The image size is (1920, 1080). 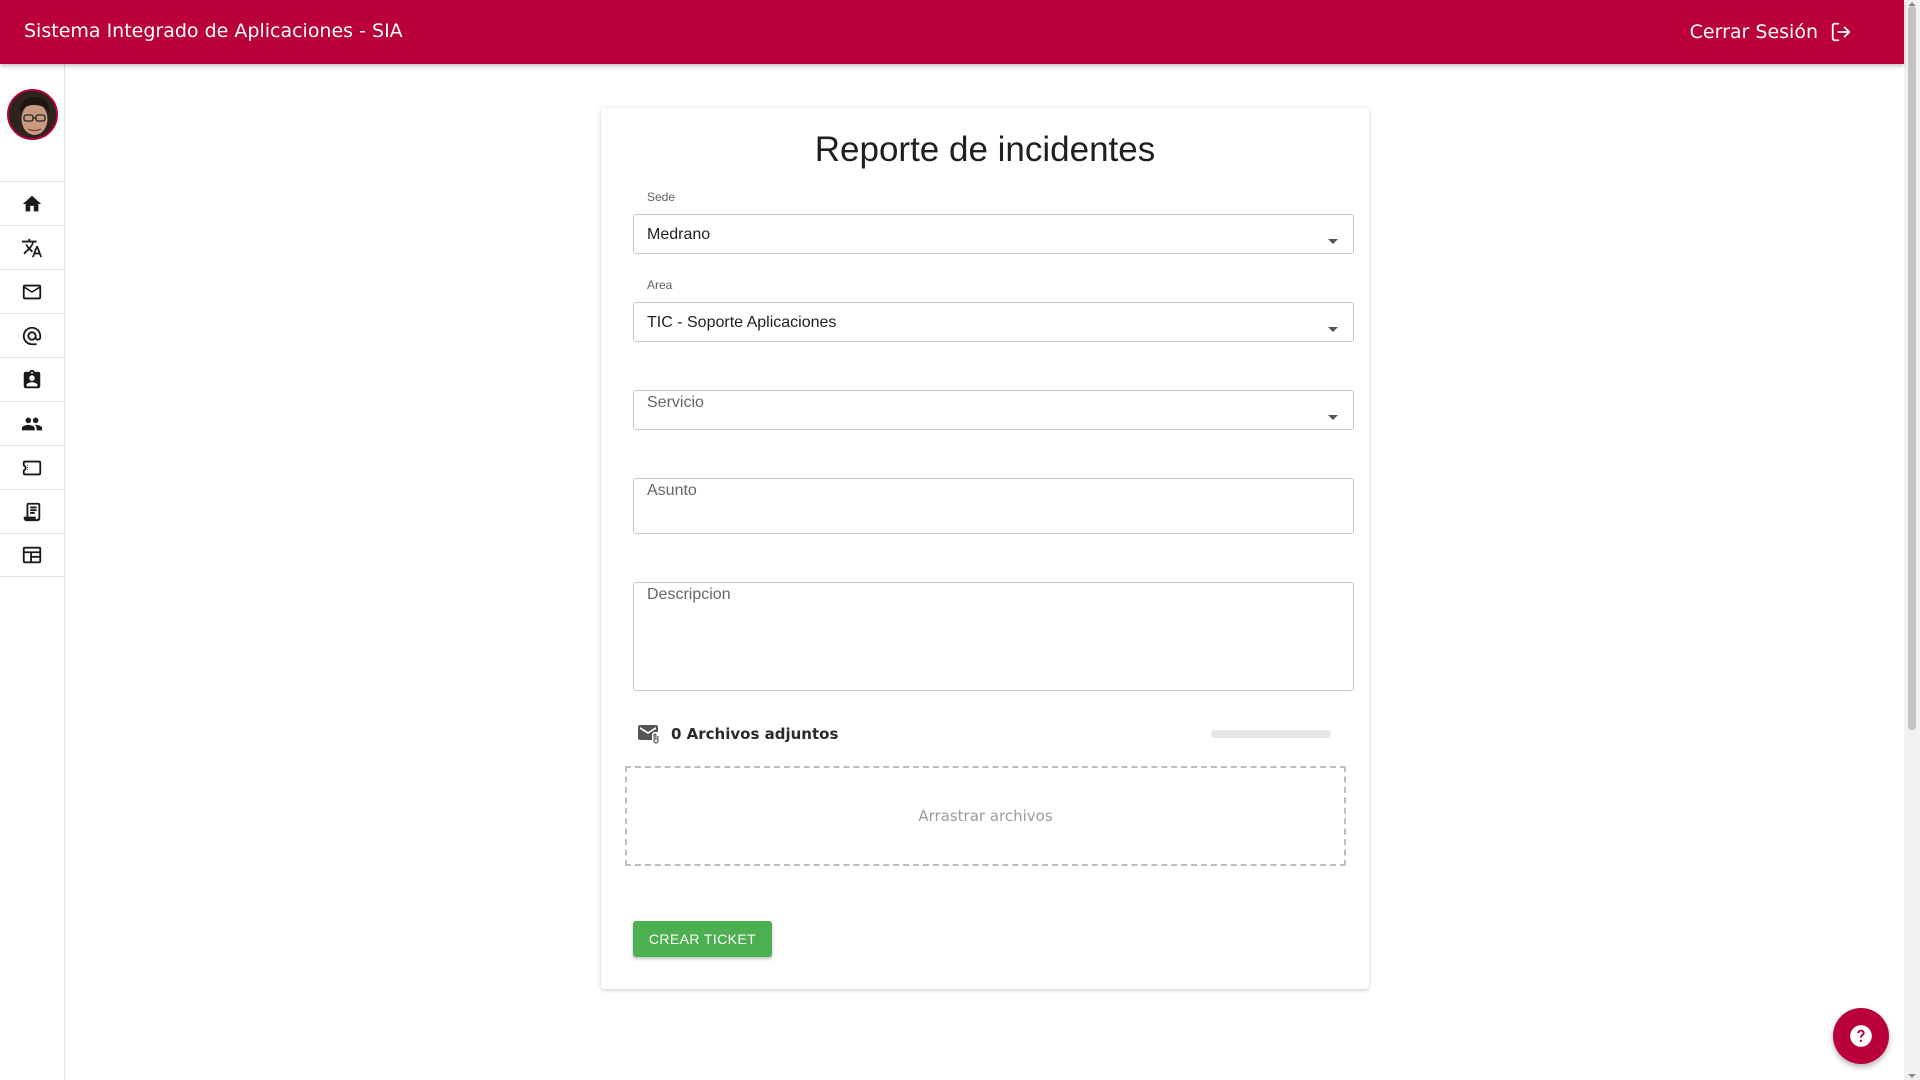 I want to click on sidebar-item-at, so click(x=32, y=335).